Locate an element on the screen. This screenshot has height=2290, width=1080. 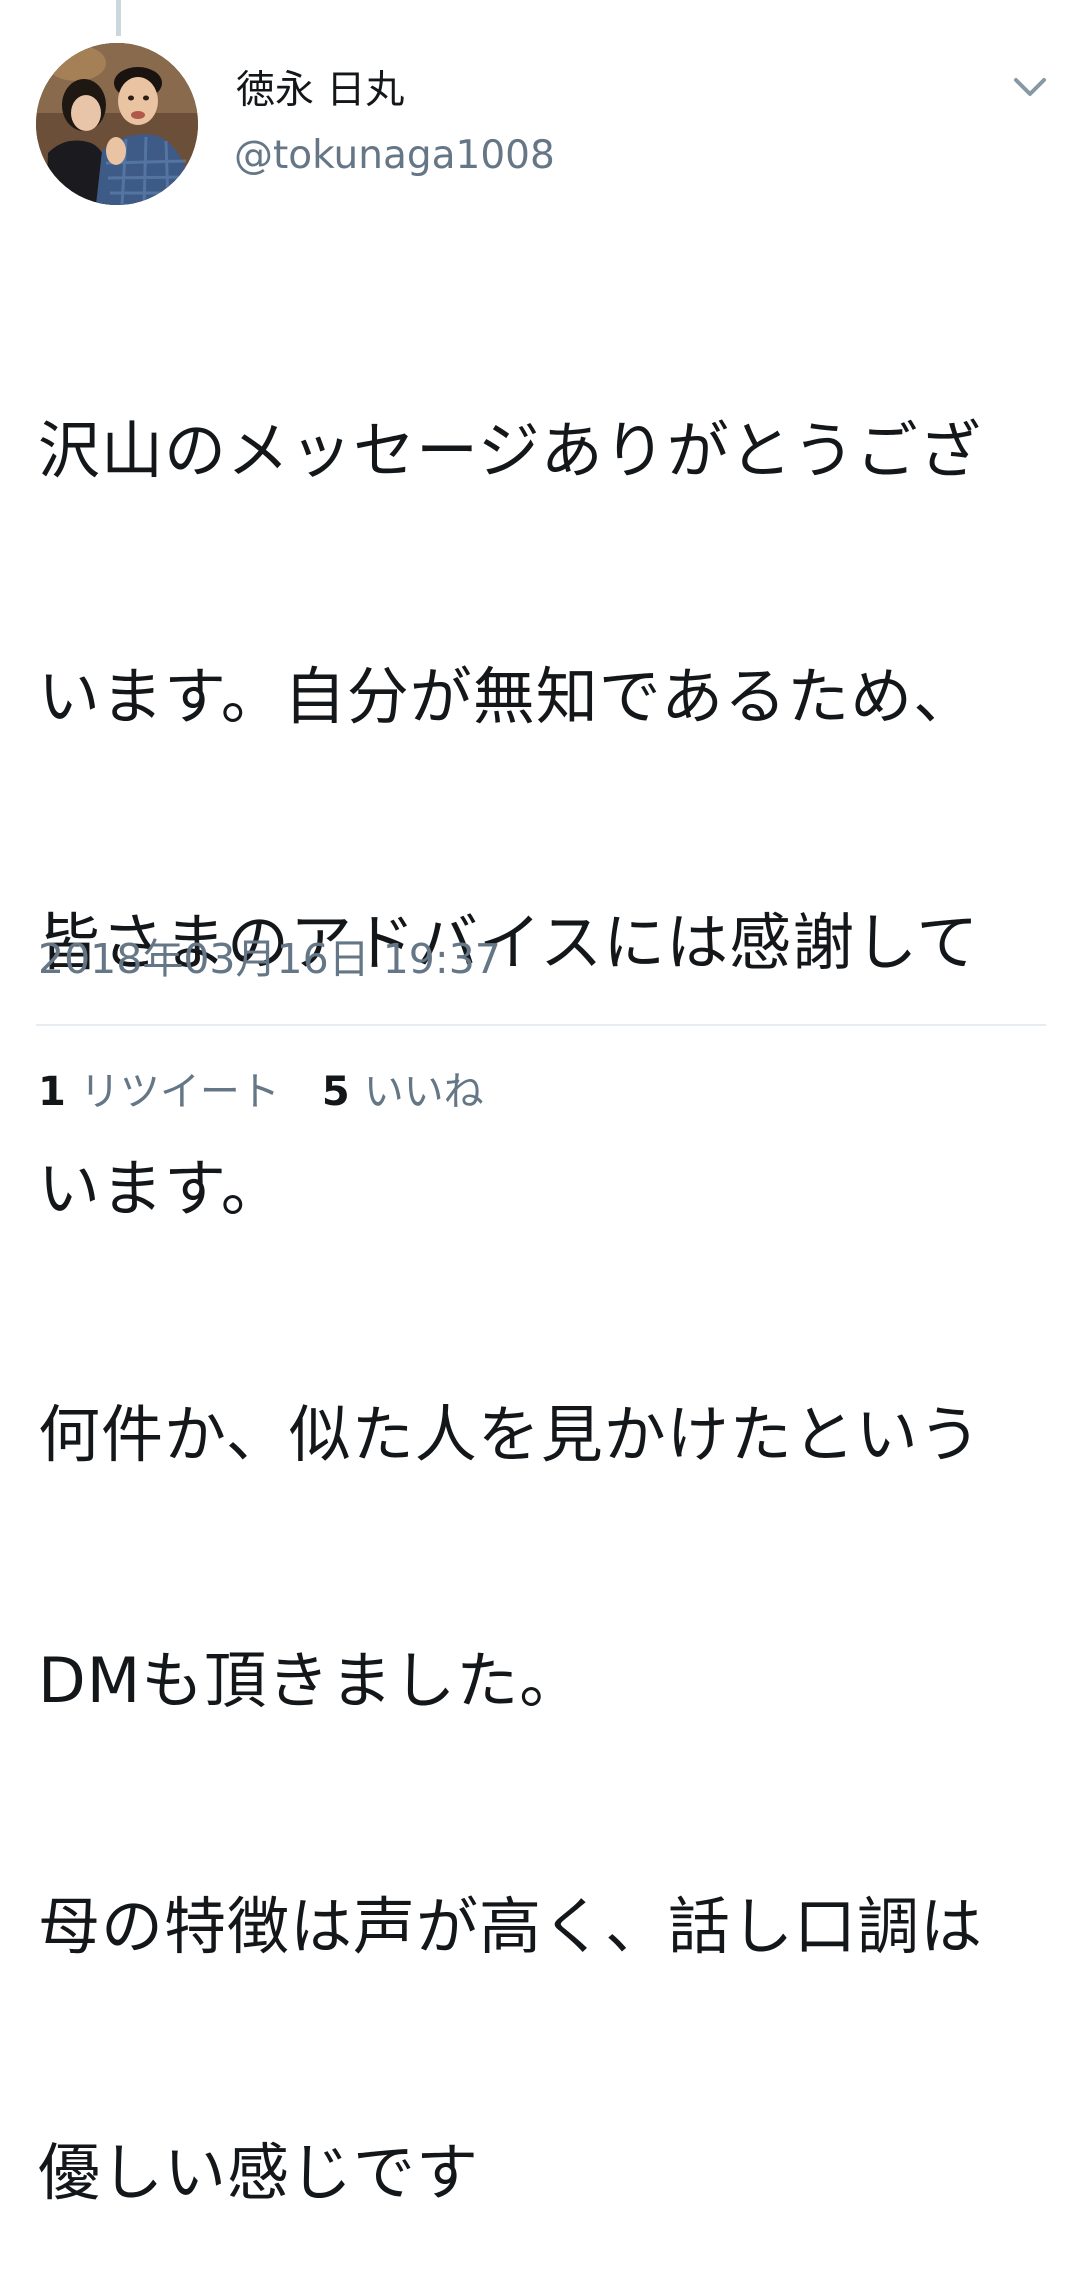
tweet-text-line: 母の特徴は声が高く、話し口調は is located at coordinates (511, 1926).